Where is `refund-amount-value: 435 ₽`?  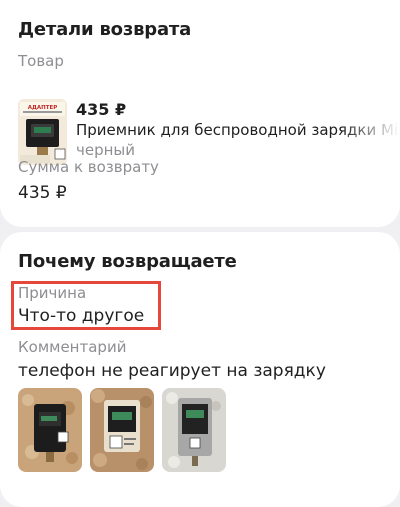
refund-amount-value: 435 ₽ is located at coordinates (42, 193).